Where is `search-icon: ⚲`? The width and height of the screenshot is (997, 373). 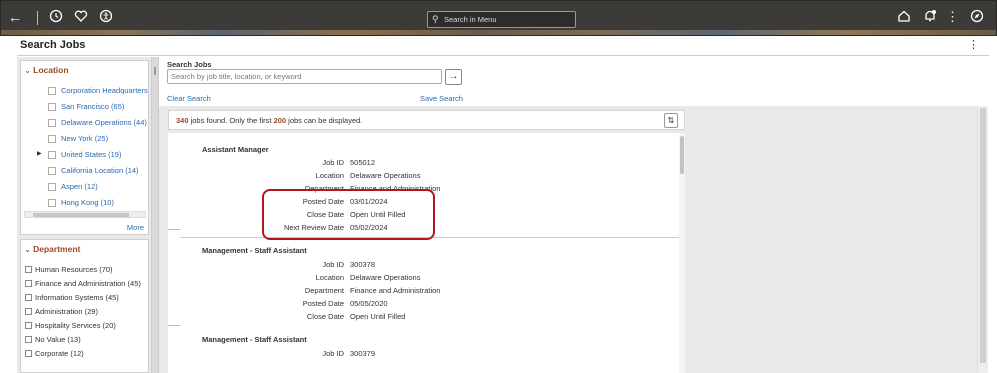
search-icon: ⚲ is located at coordinates (435, 19).